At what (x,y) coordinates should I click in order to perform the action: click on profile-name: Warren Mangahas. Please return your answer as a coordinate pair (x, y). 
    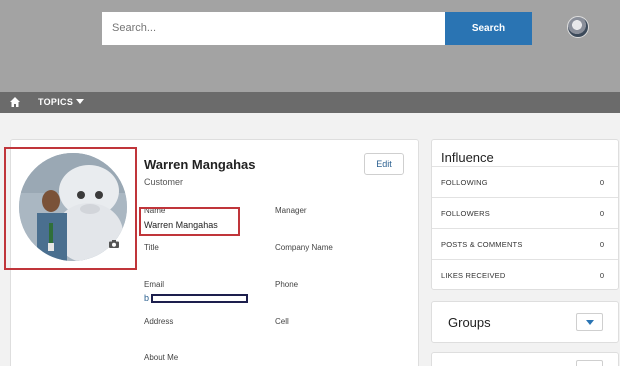
    Looking at the image, I should click on (200, 164).